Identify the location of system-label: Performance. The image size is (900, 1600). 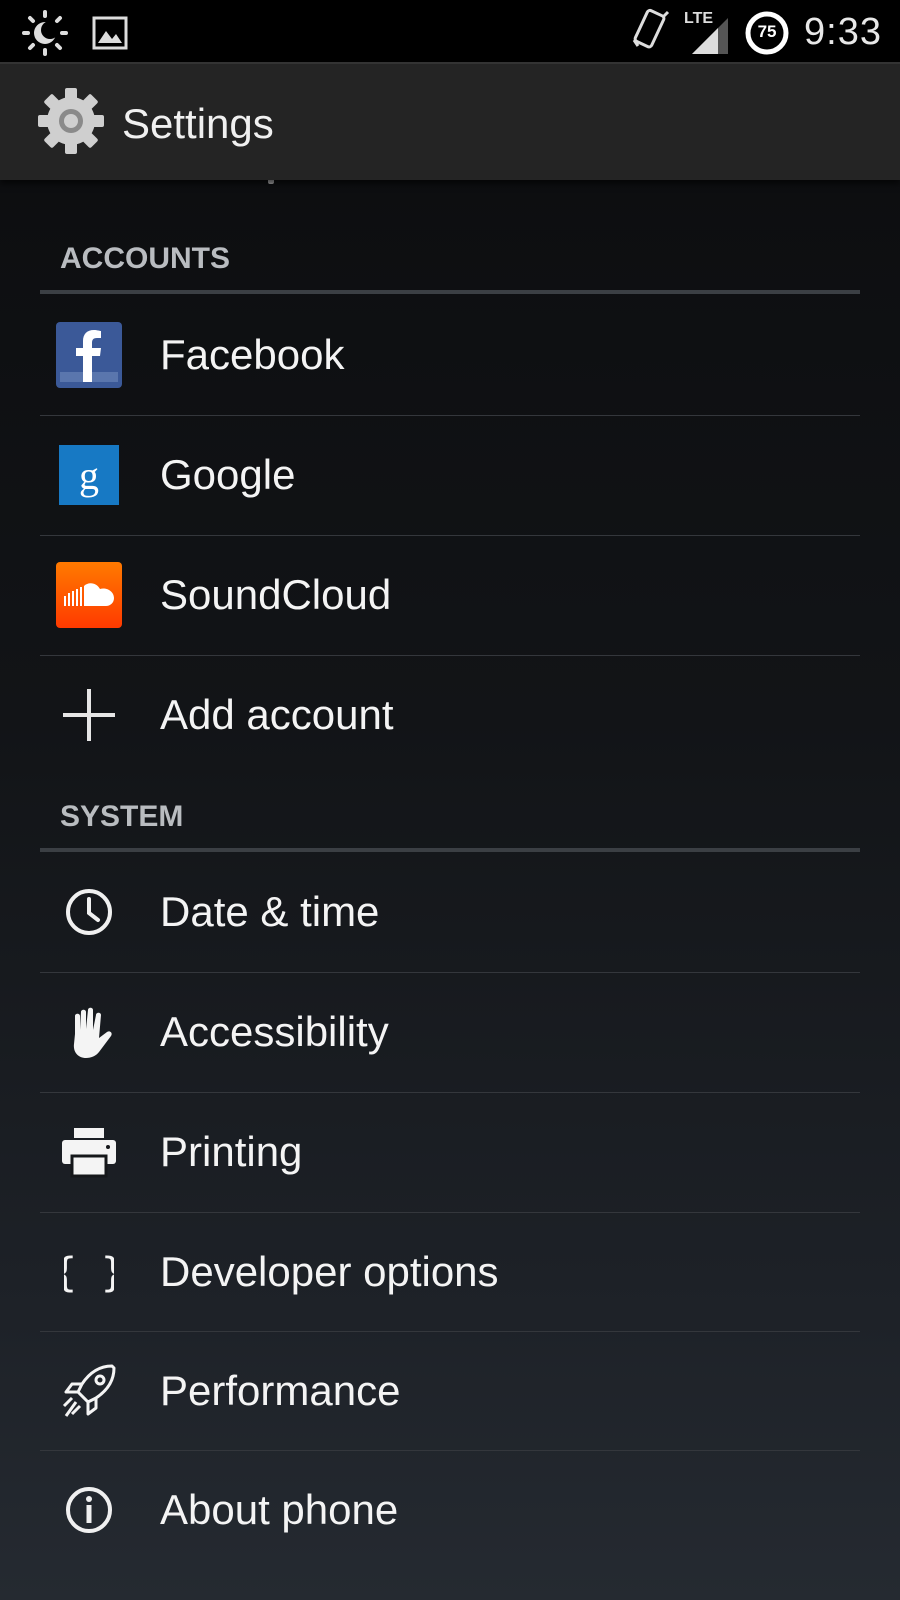
(280, 1390).